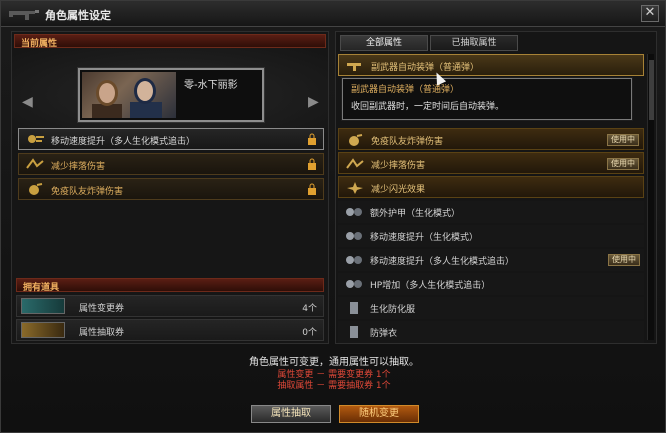 The height and width of the screenshot is (433, 666). What do you see at coordinates (78, 167) in the screenshot?
I see `current-attribute-label: 减少摔落伤害` at bounding box center [78, 167].